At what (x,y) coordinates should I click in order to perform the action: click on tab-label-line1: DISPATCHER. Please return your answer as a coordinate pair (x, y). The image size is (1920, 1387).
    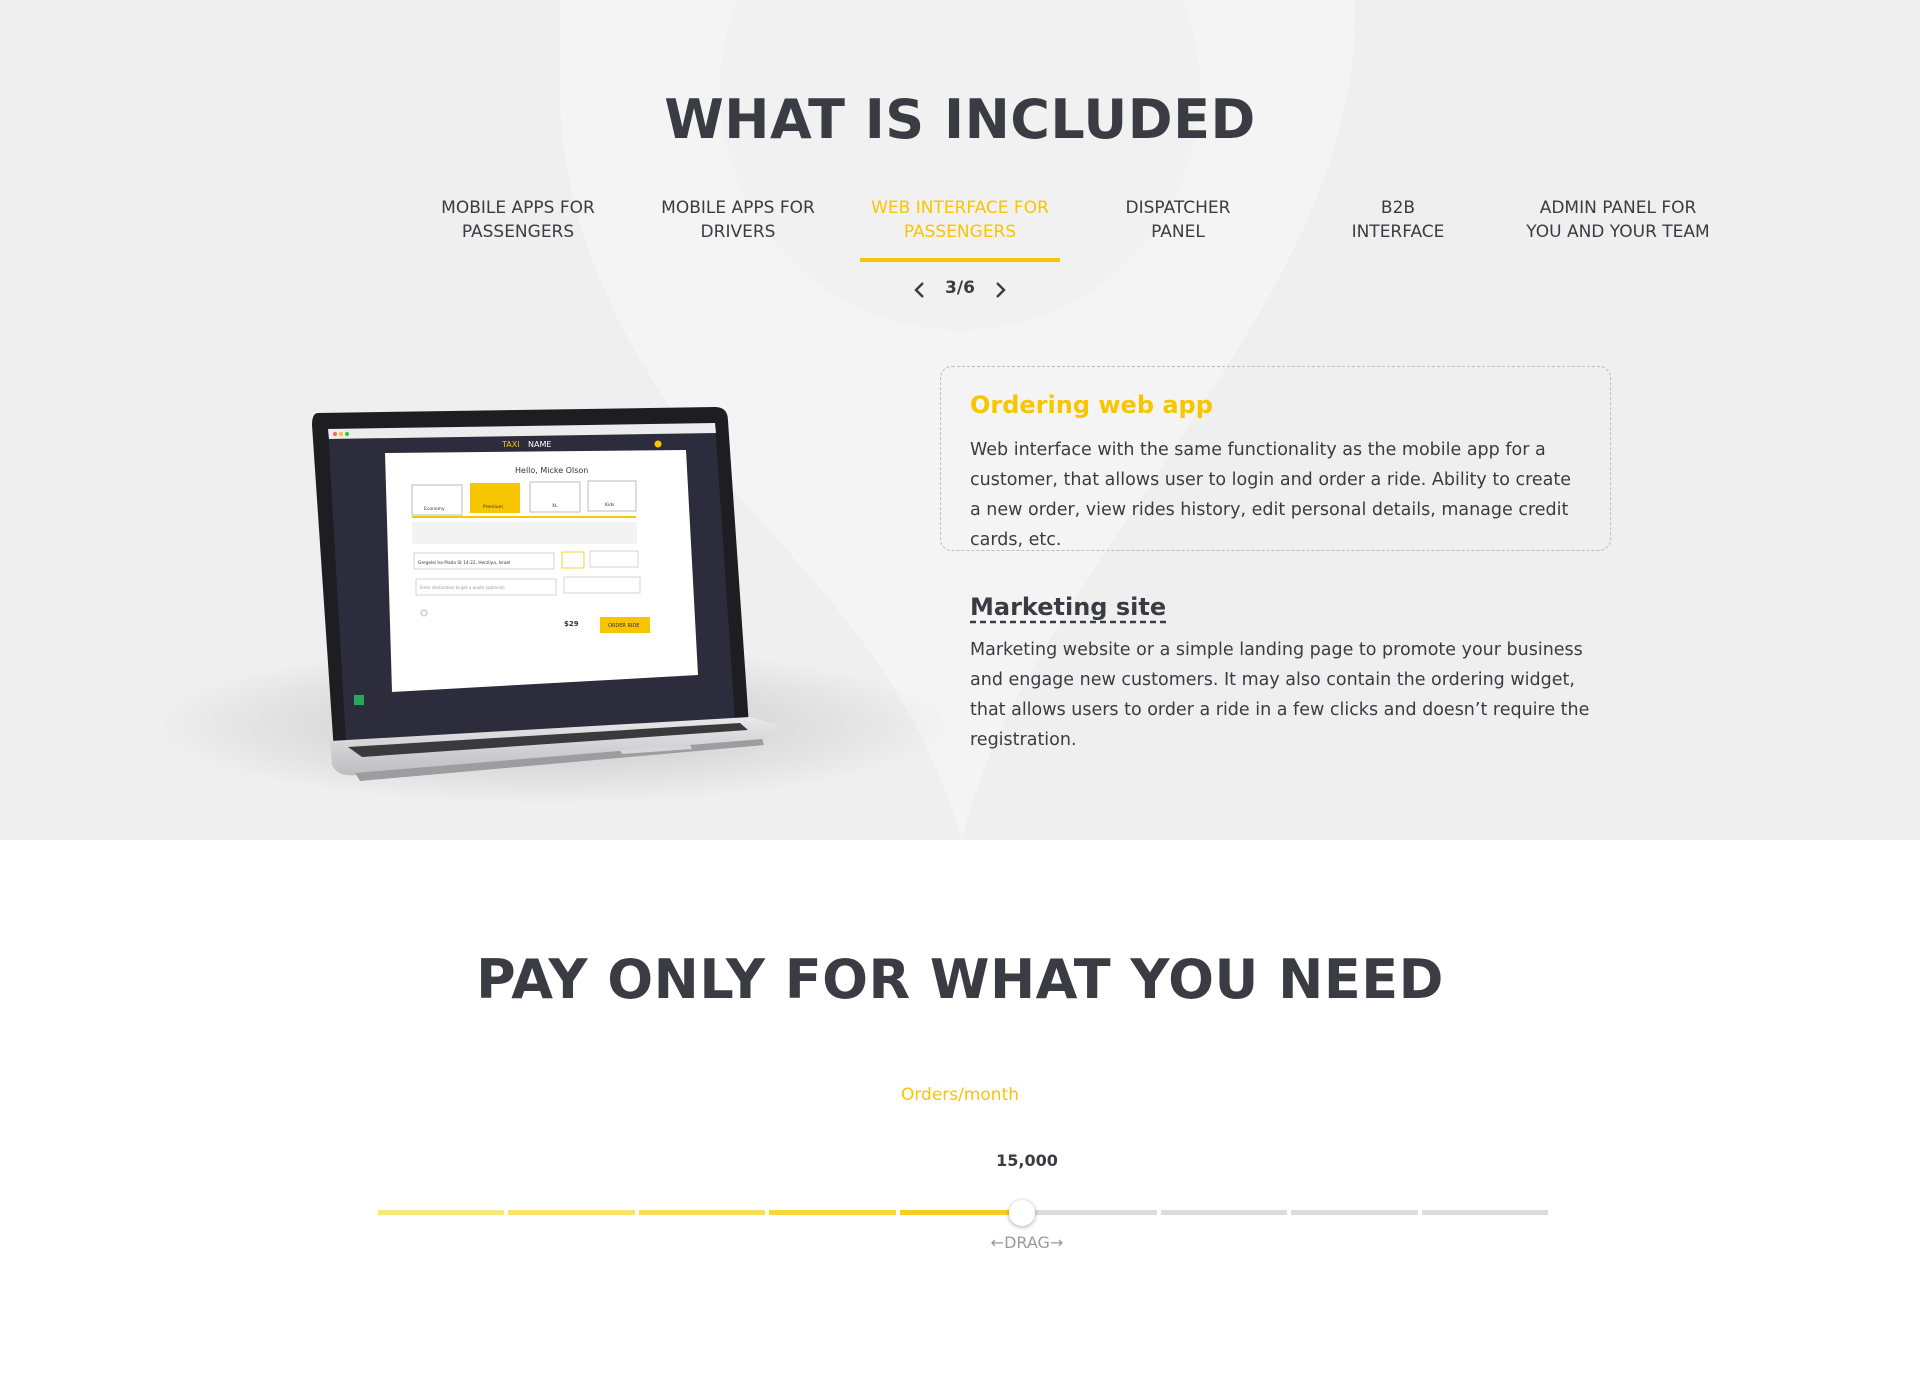
    Looking at the image, I should click on (1178, 208).